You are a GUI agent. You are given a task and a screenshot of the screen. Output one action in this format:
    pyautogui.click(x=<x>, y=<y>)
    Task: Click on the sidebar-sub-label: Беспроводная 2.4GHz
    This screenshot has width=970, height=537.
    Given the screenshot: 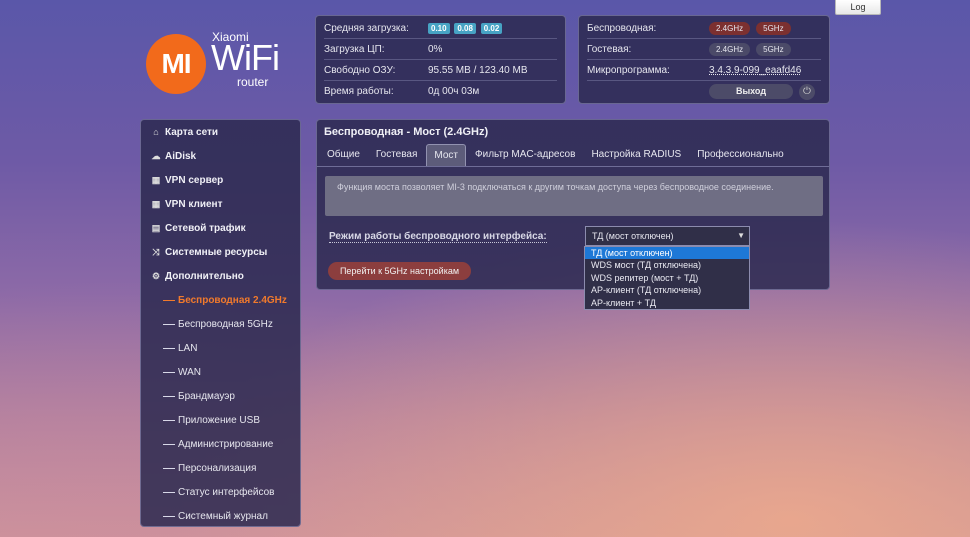 What is the action you would take?
    pyautogui.click(x=232, y=300)
    